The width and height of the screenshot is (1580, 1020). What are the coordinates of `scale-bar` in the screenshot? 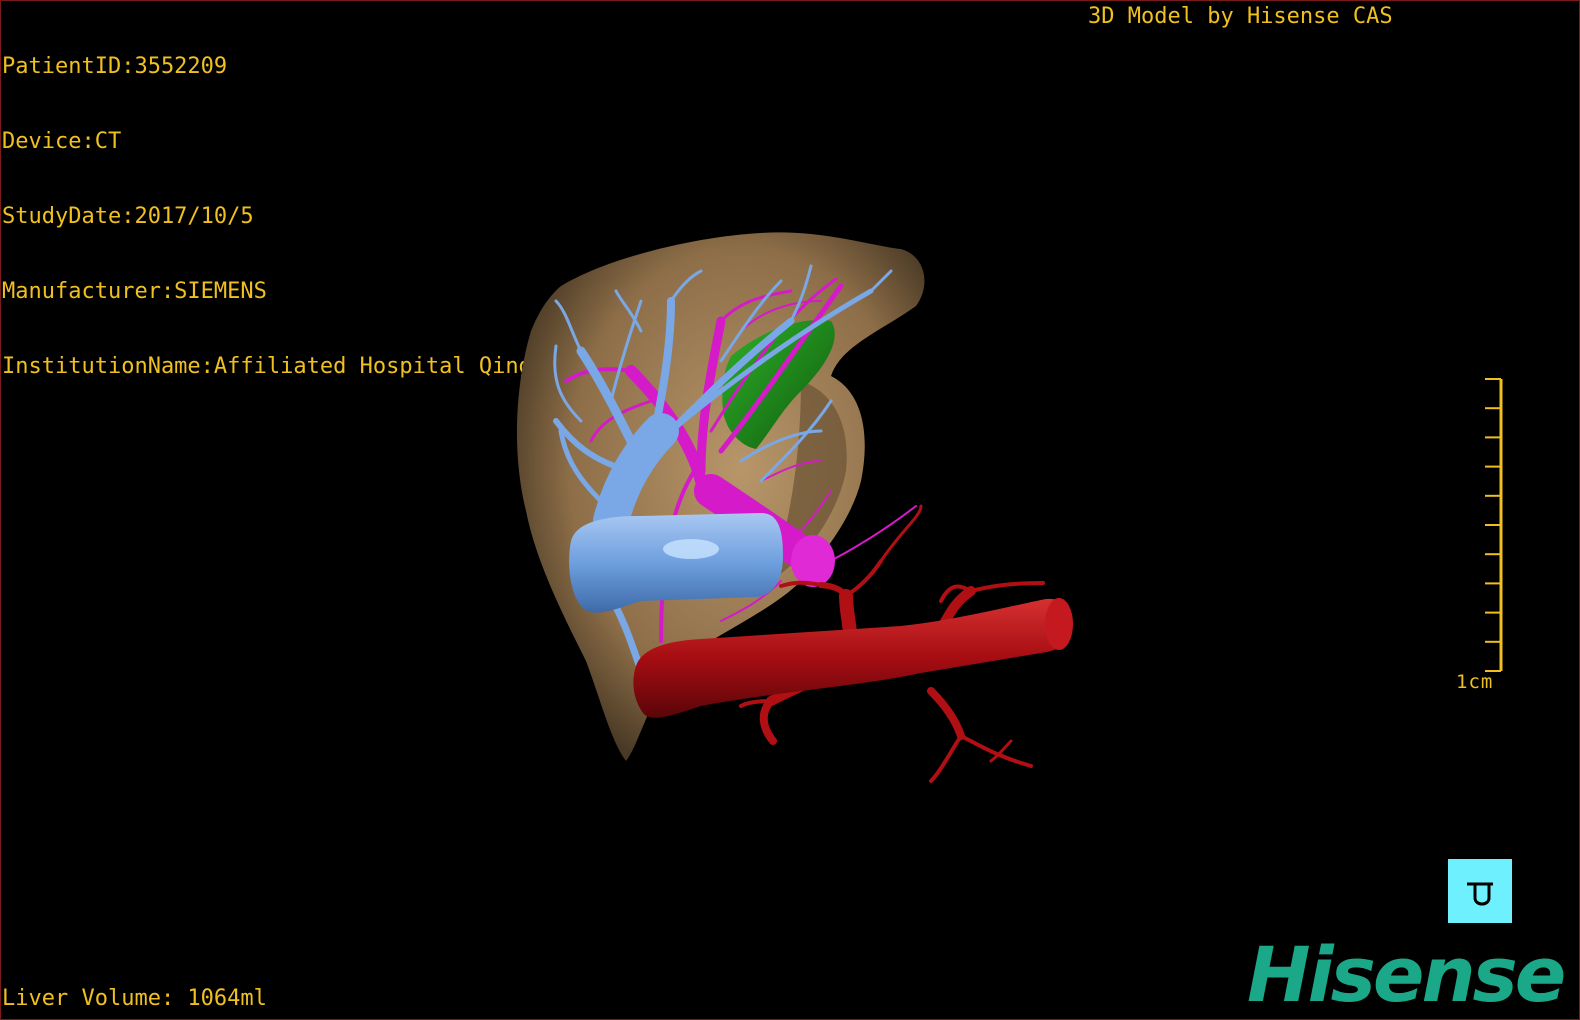 It's located at (1494, 525).